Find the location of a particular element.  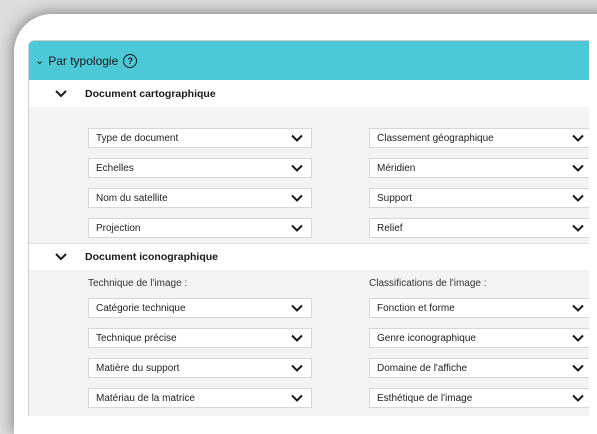

technique-label: Technique de l'image : is located at coordinates (138, 283).